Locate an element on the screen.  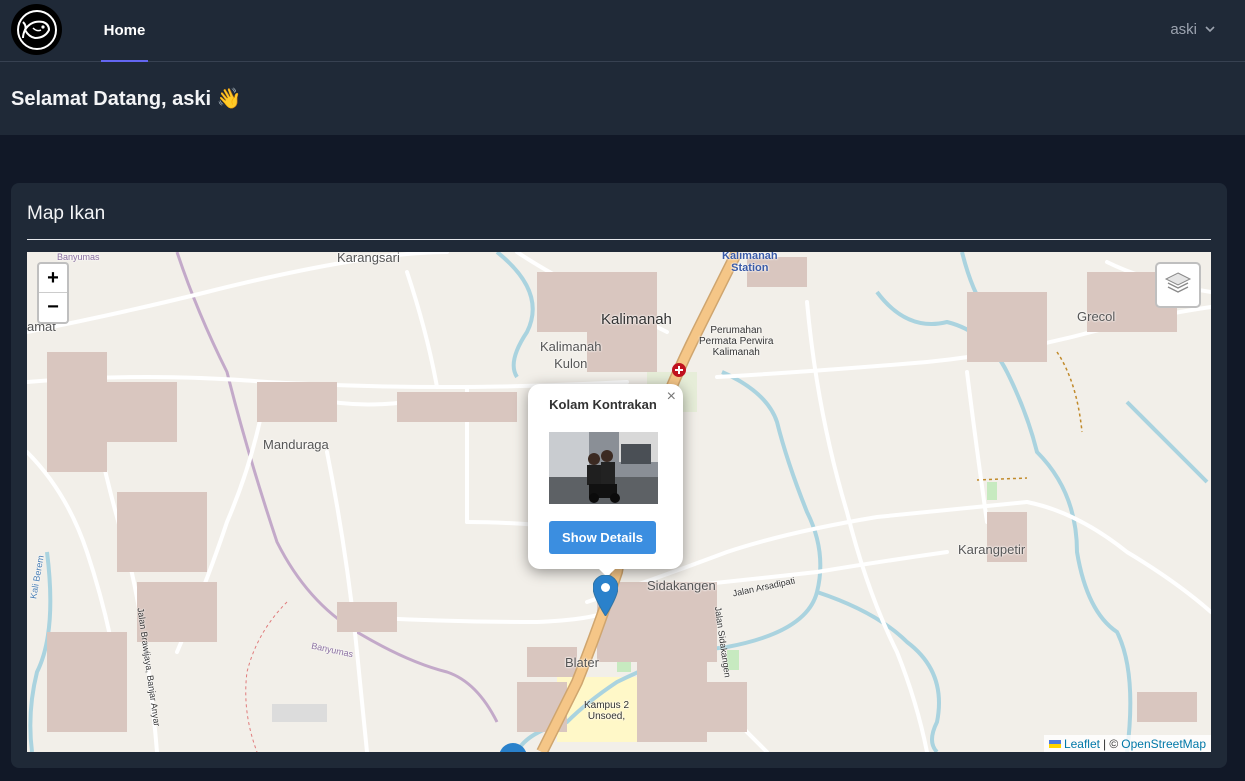
top-navbar: Home aski is located at coordinates (622, 31).